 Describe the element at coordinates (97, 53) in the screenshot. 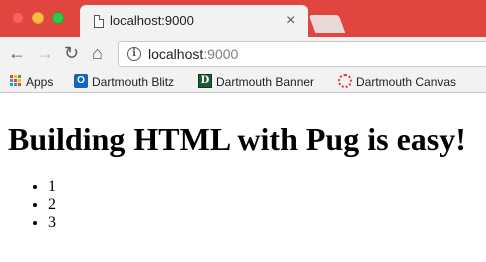

I see `home-icon: ⌂` at that location.